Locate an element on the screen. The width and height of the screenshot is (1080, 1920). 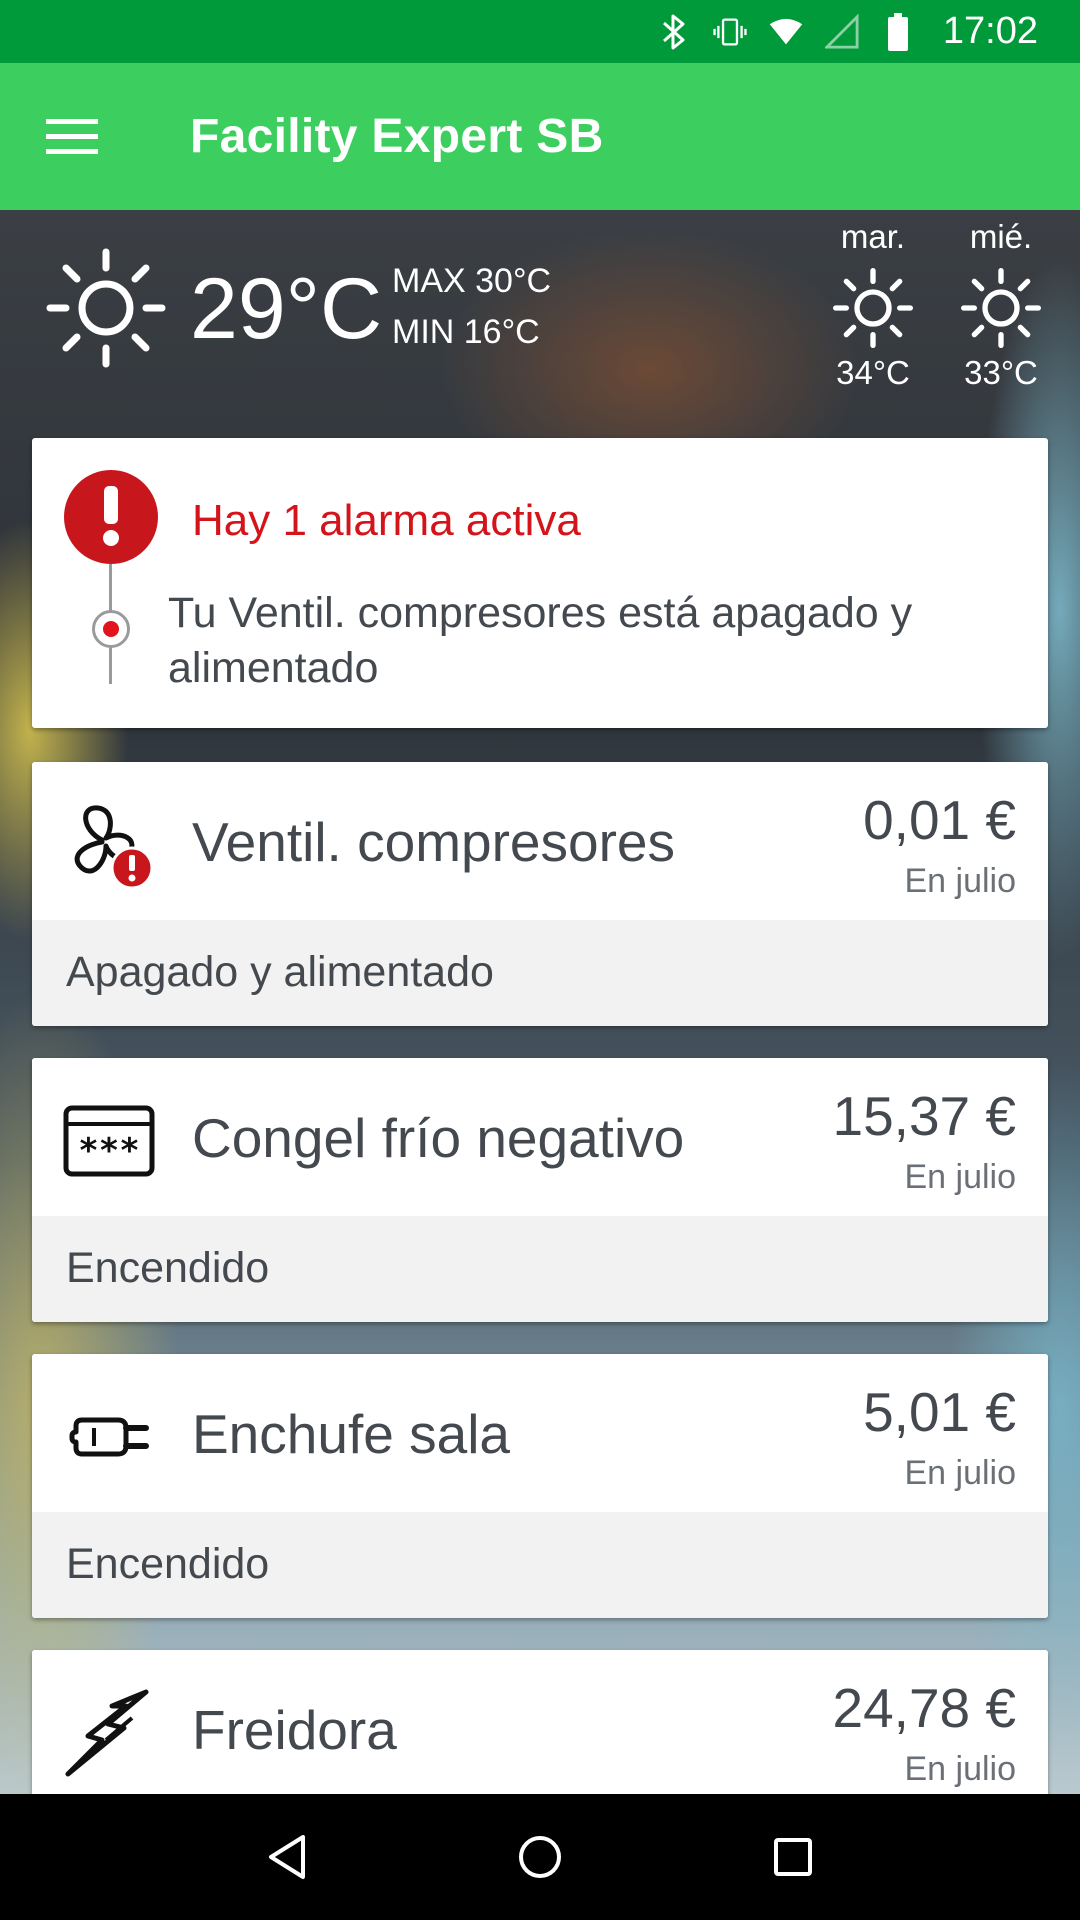
device-name: Enchufe sala is located at coordinates (351, 1434).